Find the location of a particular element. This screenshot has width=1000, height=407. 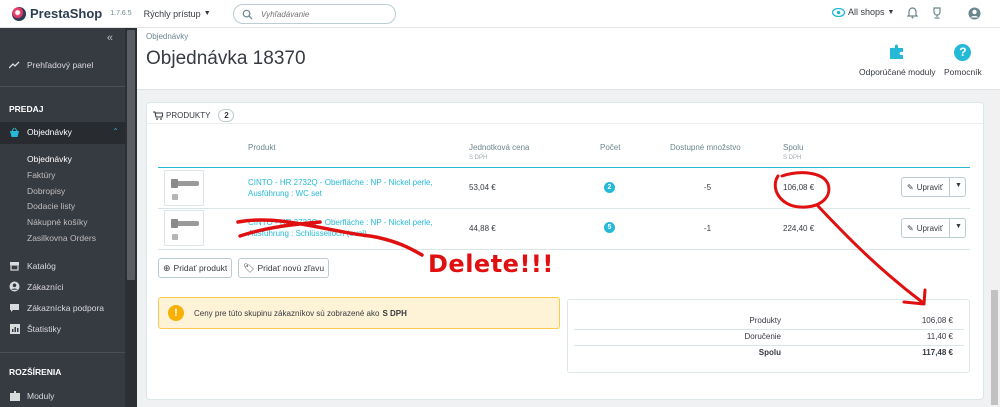

add-product-button: ⊕ Pridať produkt is located at coordinates (195, 268).